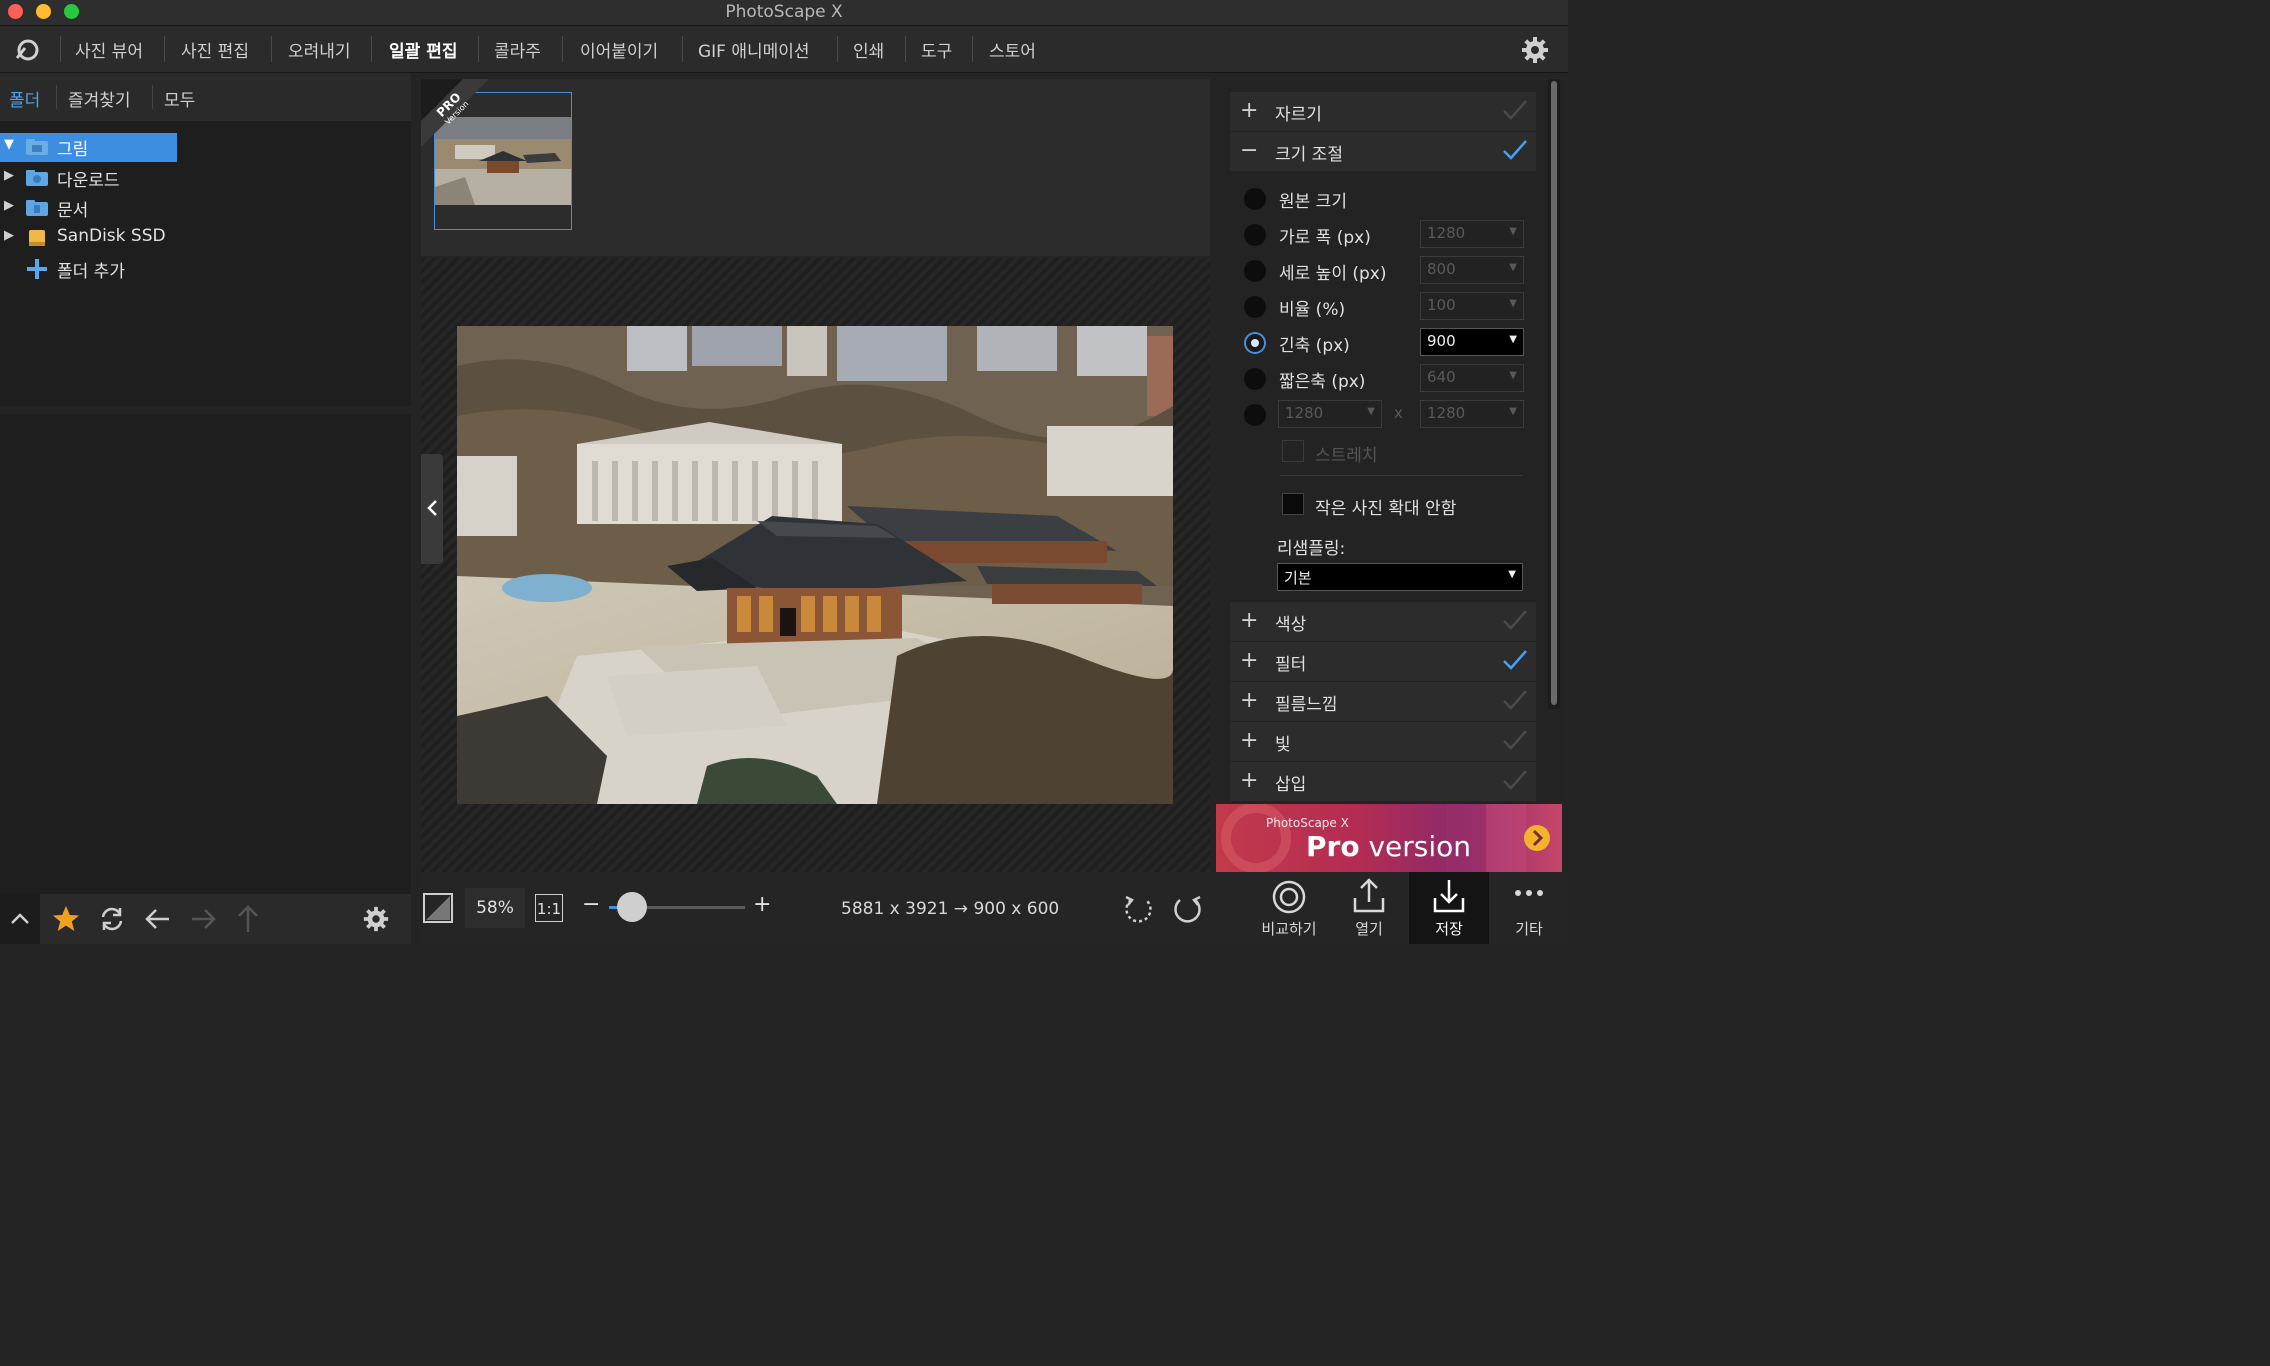  I want to click on right-scrollbar-track, so click(1554, 394).